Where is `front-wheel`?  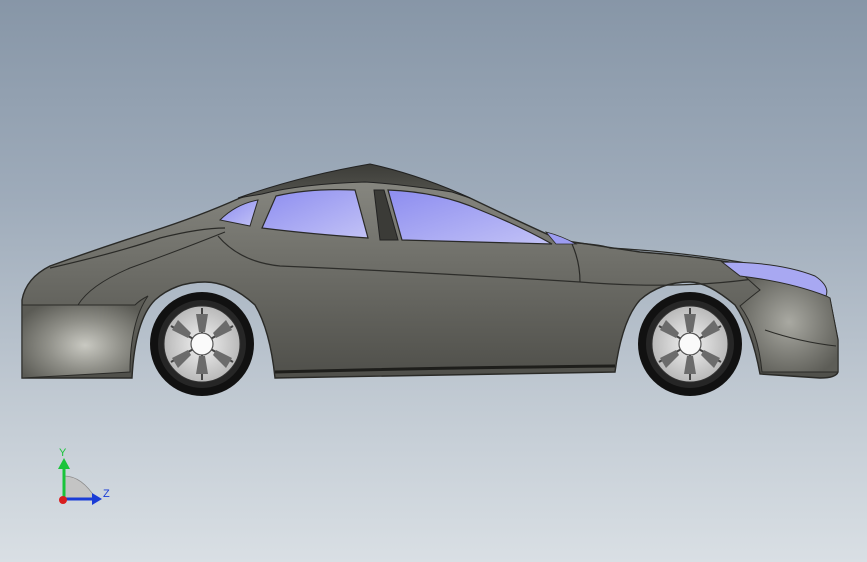 front-wheel is located at coordinates (690, 344).